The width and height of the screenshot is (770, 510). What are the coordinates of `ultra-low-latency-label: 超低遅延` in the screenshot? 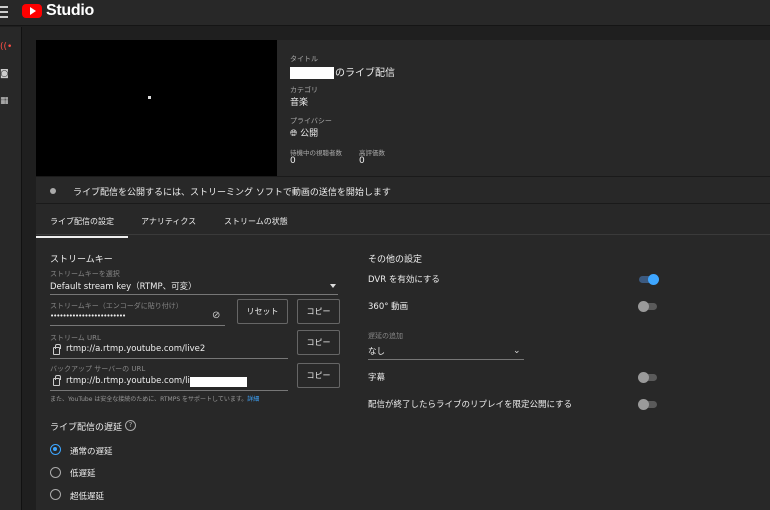 It's located at (87, 497).